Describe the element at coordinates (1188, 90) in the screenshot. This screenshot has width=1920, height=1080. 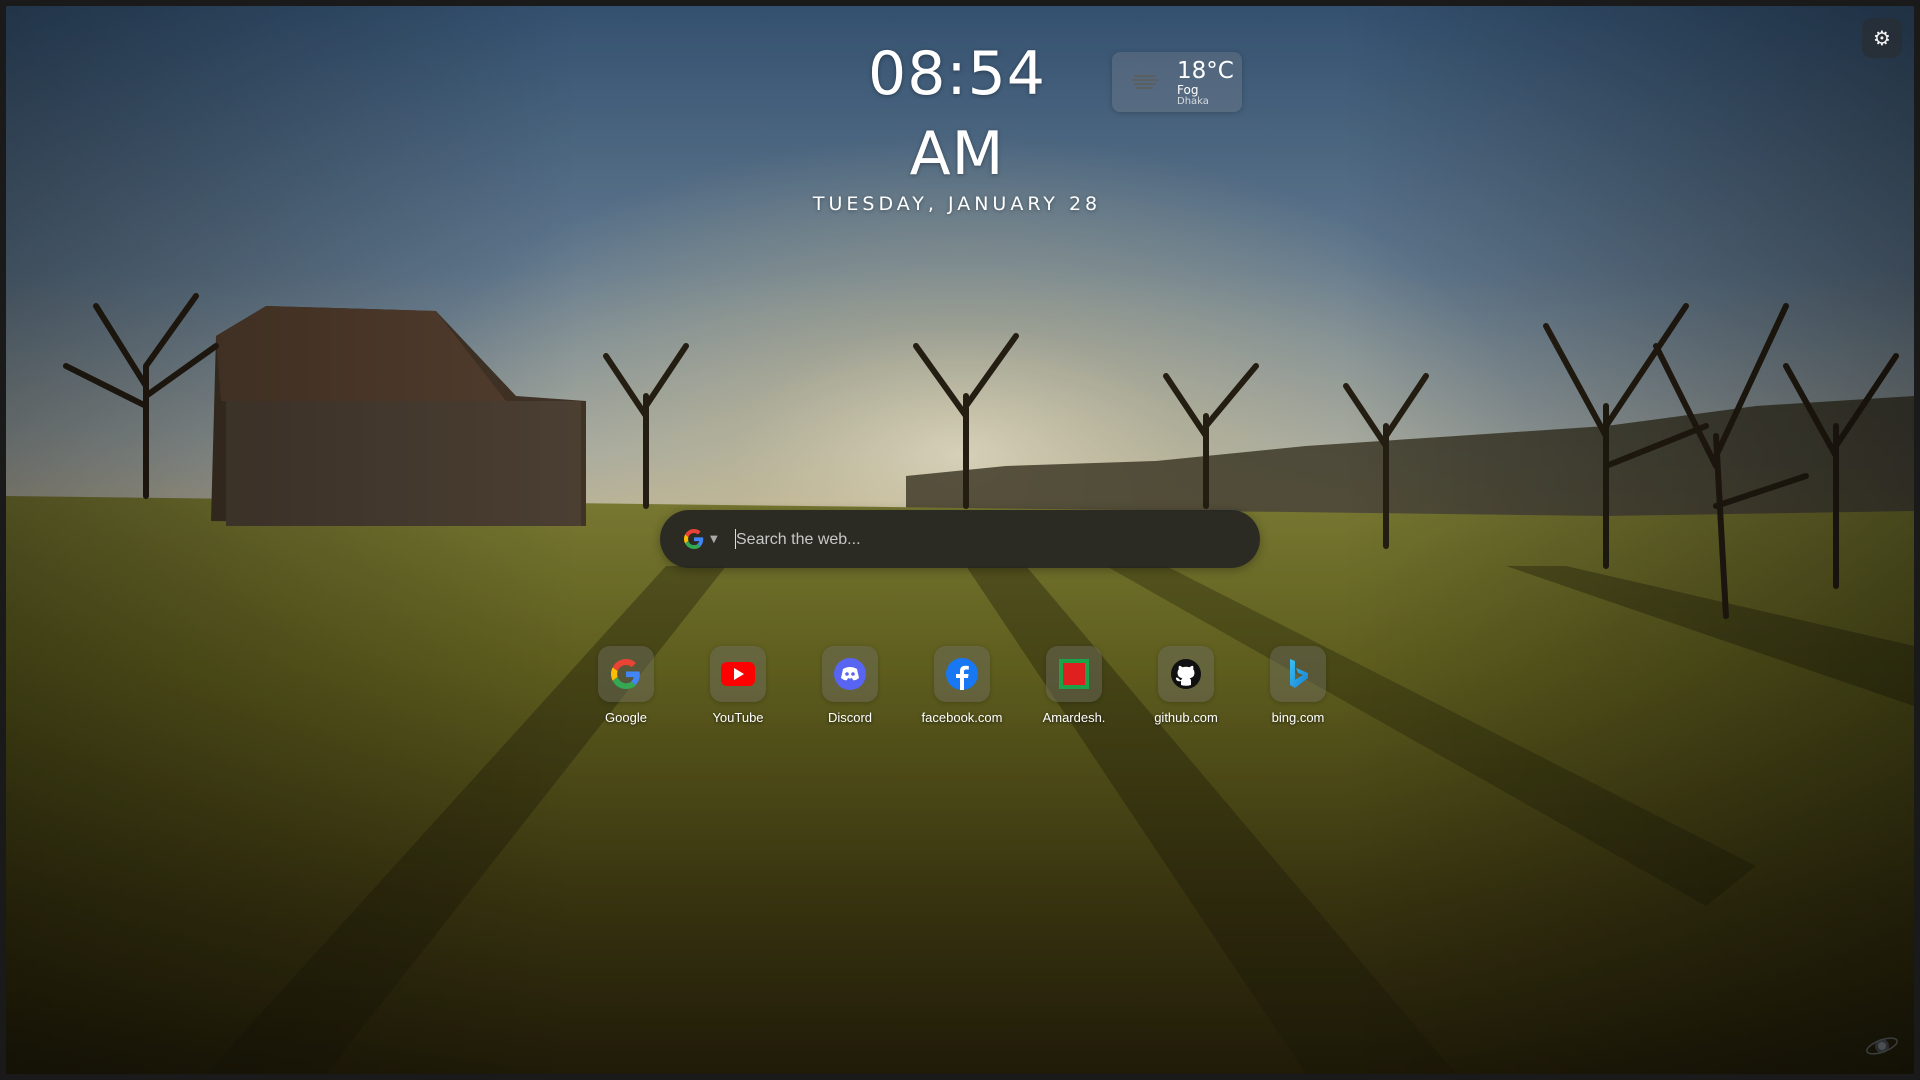
I see `weather-condition: Fog` at that location.